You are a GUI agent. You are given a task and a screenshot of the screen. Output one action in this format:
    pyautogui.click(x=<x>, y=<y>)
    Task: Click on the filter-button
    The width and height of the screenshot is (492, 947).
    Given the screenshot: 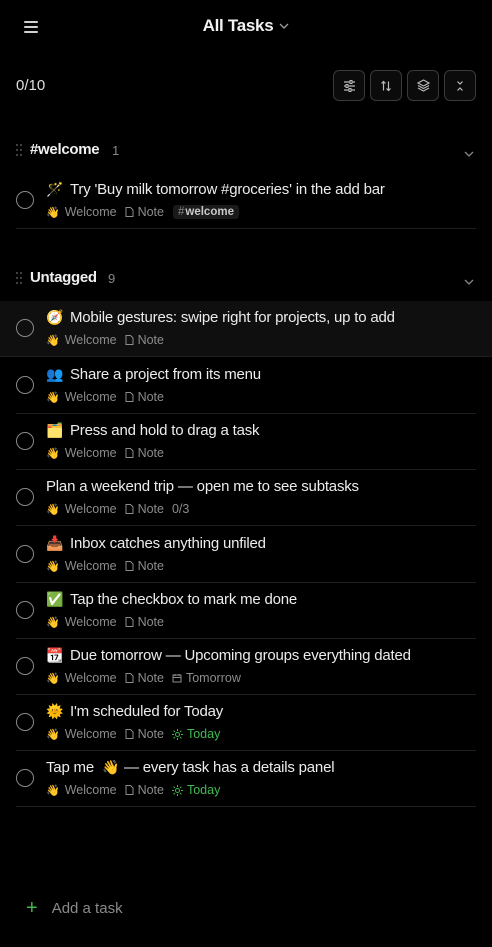 What is the action you would take?
    pyautogui.click(x=349, y=85)
    